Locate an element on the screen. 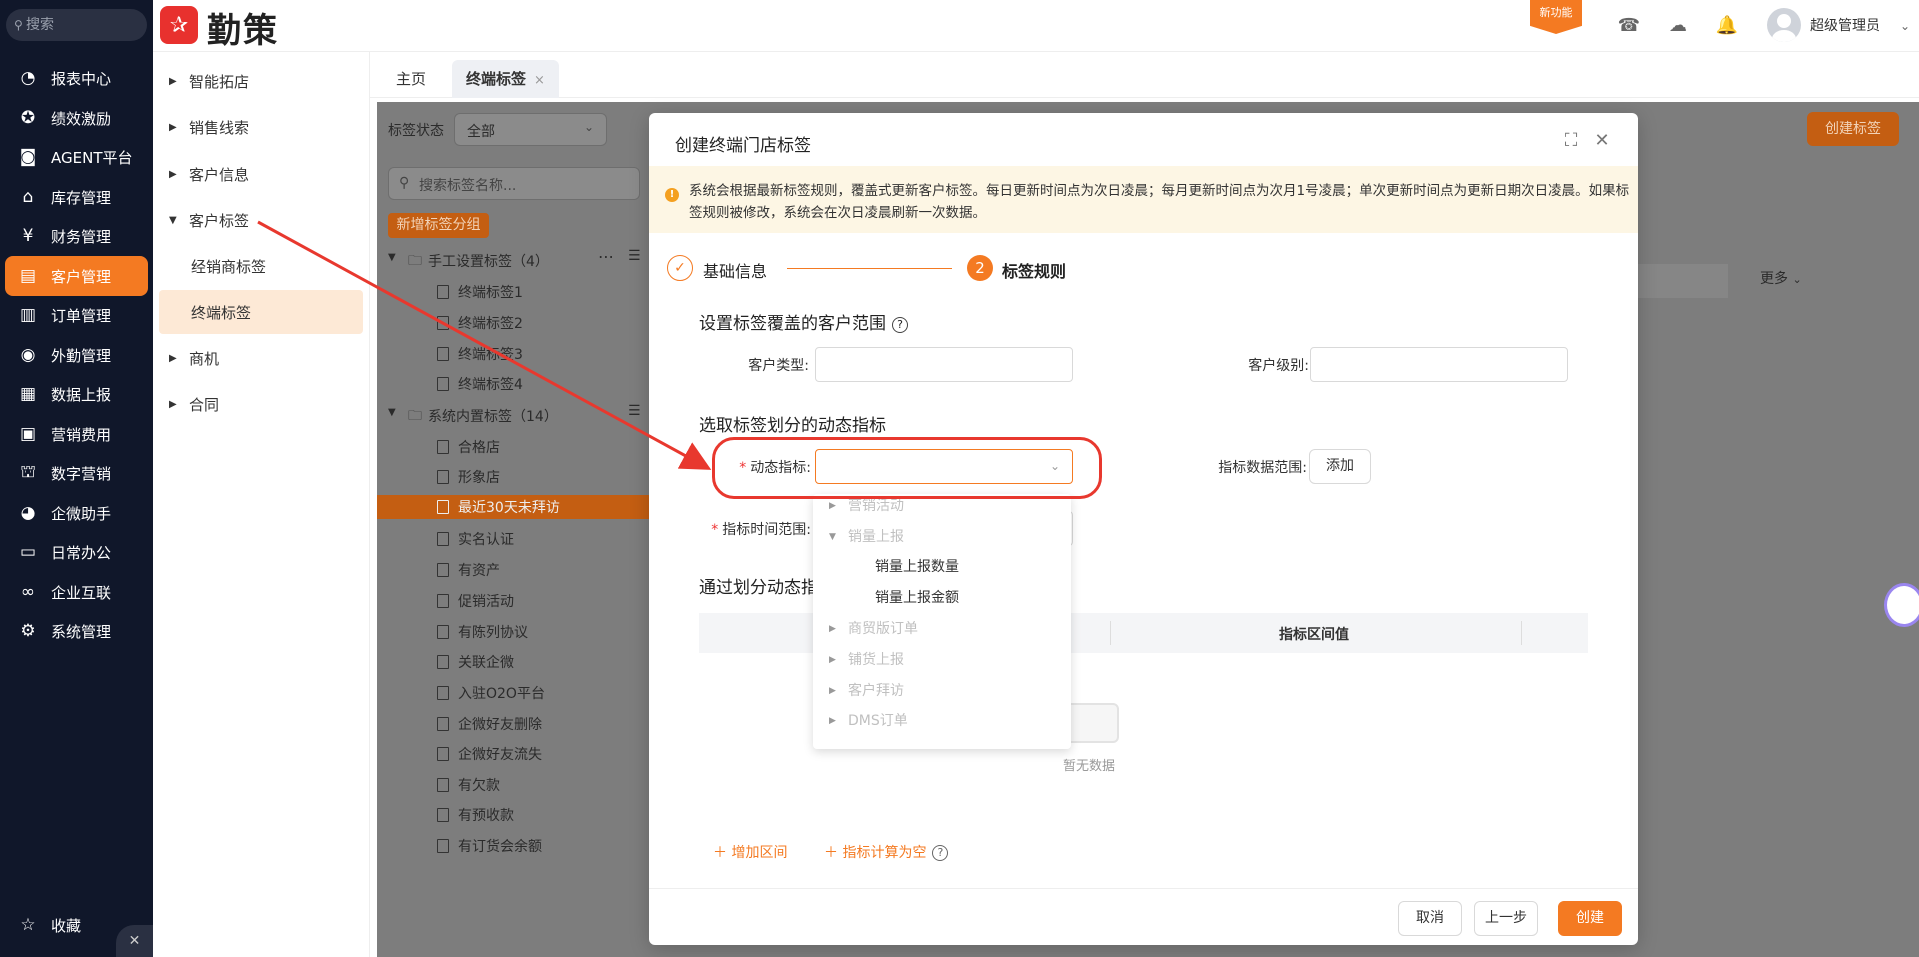 The image size is (1919, 957). assistant-robot-icon is located at coordinates (1901, 605).